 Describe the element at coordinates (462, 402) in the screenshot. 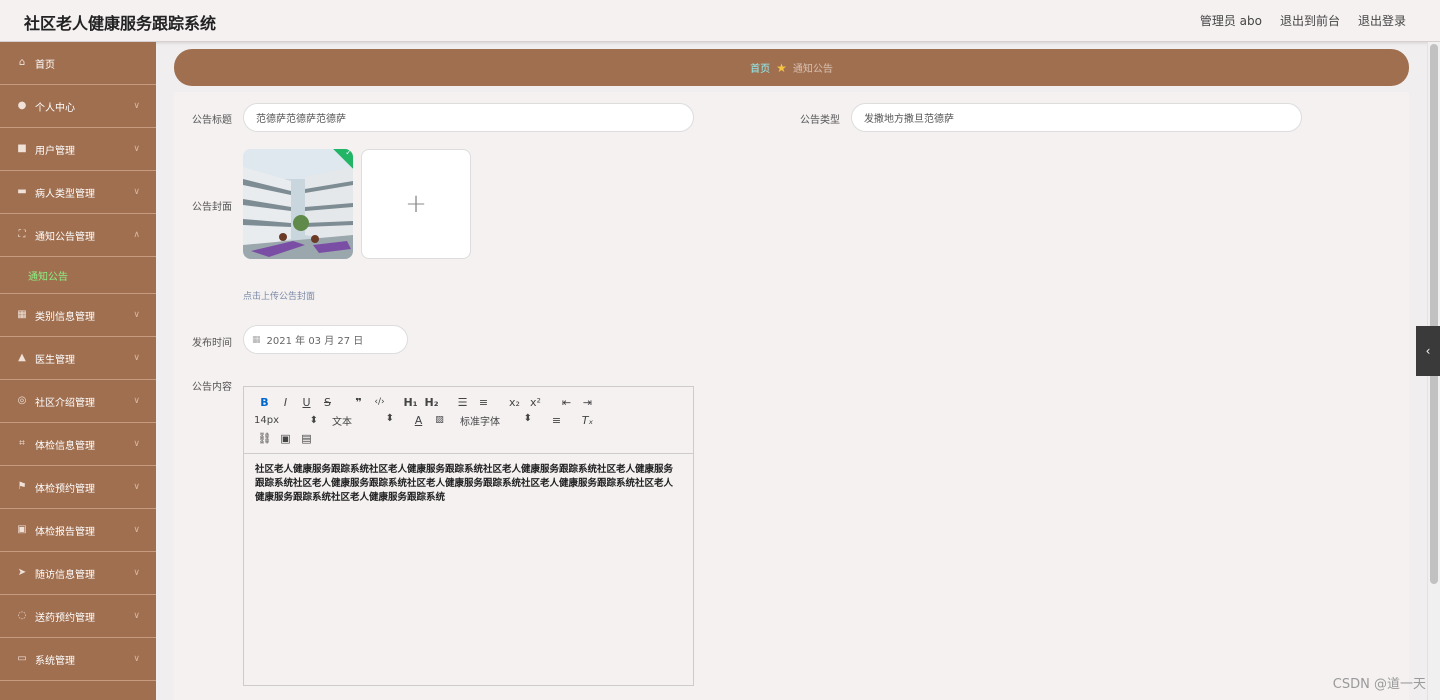

I see `ordered-list-icon: ☰` at that location.